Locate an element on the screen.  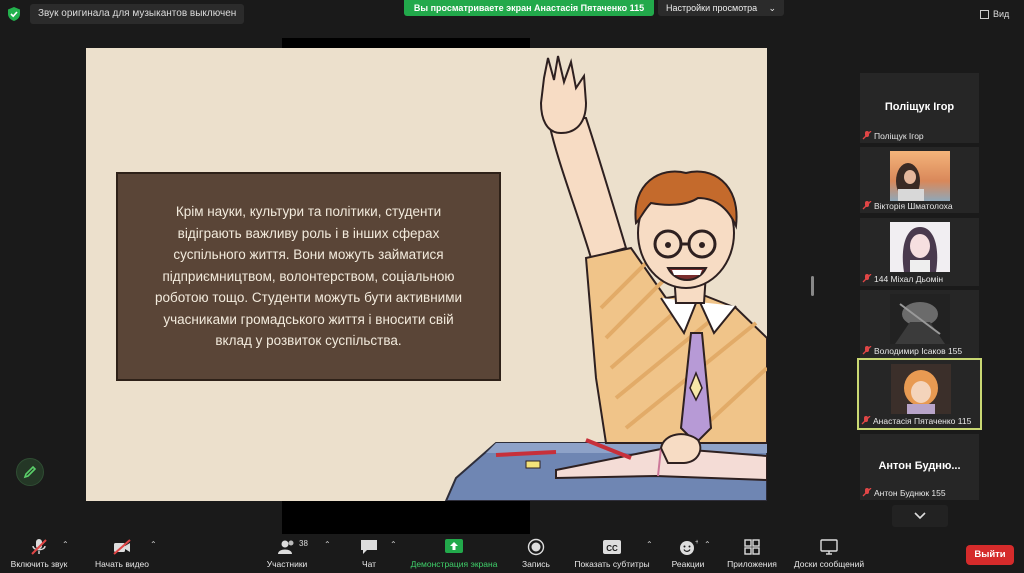
chevron-down-icon: ⌄ is located at coordinates (772, 8).